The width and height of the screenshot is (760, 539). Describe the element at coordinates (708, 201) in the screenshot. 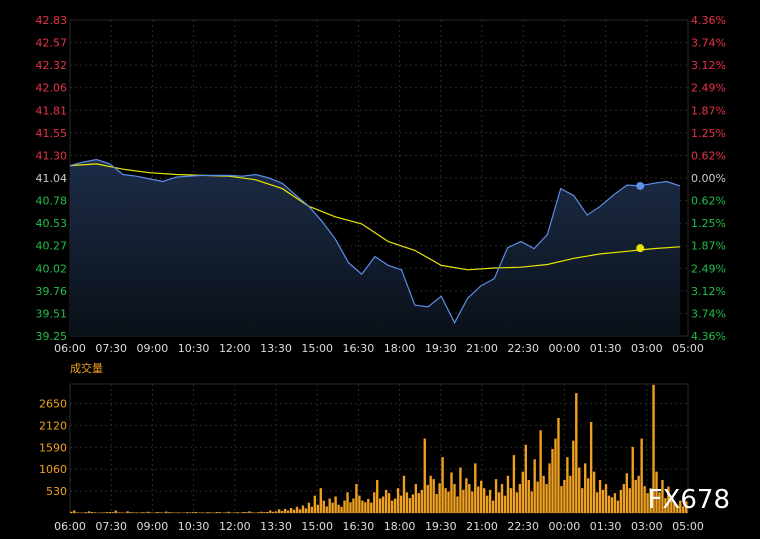

I see `right-tick-label: 0.62%` at that location.